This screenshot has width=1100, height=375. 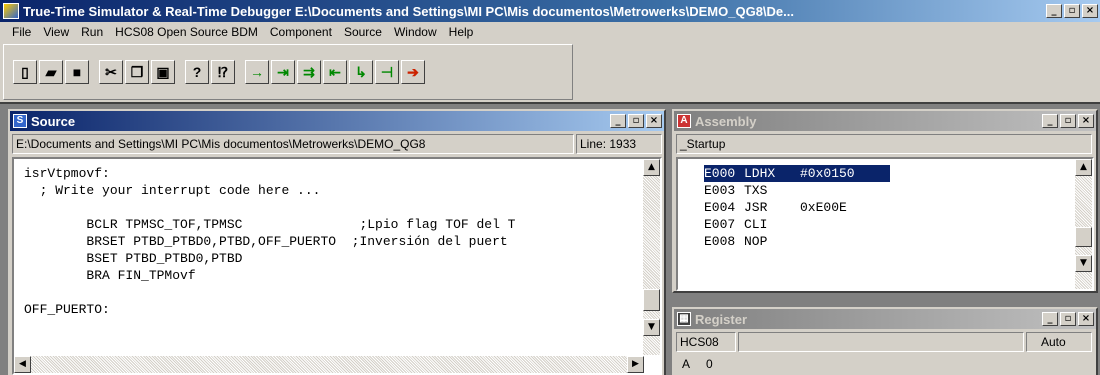 What do you see at coordinates (1054, 11) in the screenshot?
I see `minimize-button: _` at bounding box center [1054, 11].